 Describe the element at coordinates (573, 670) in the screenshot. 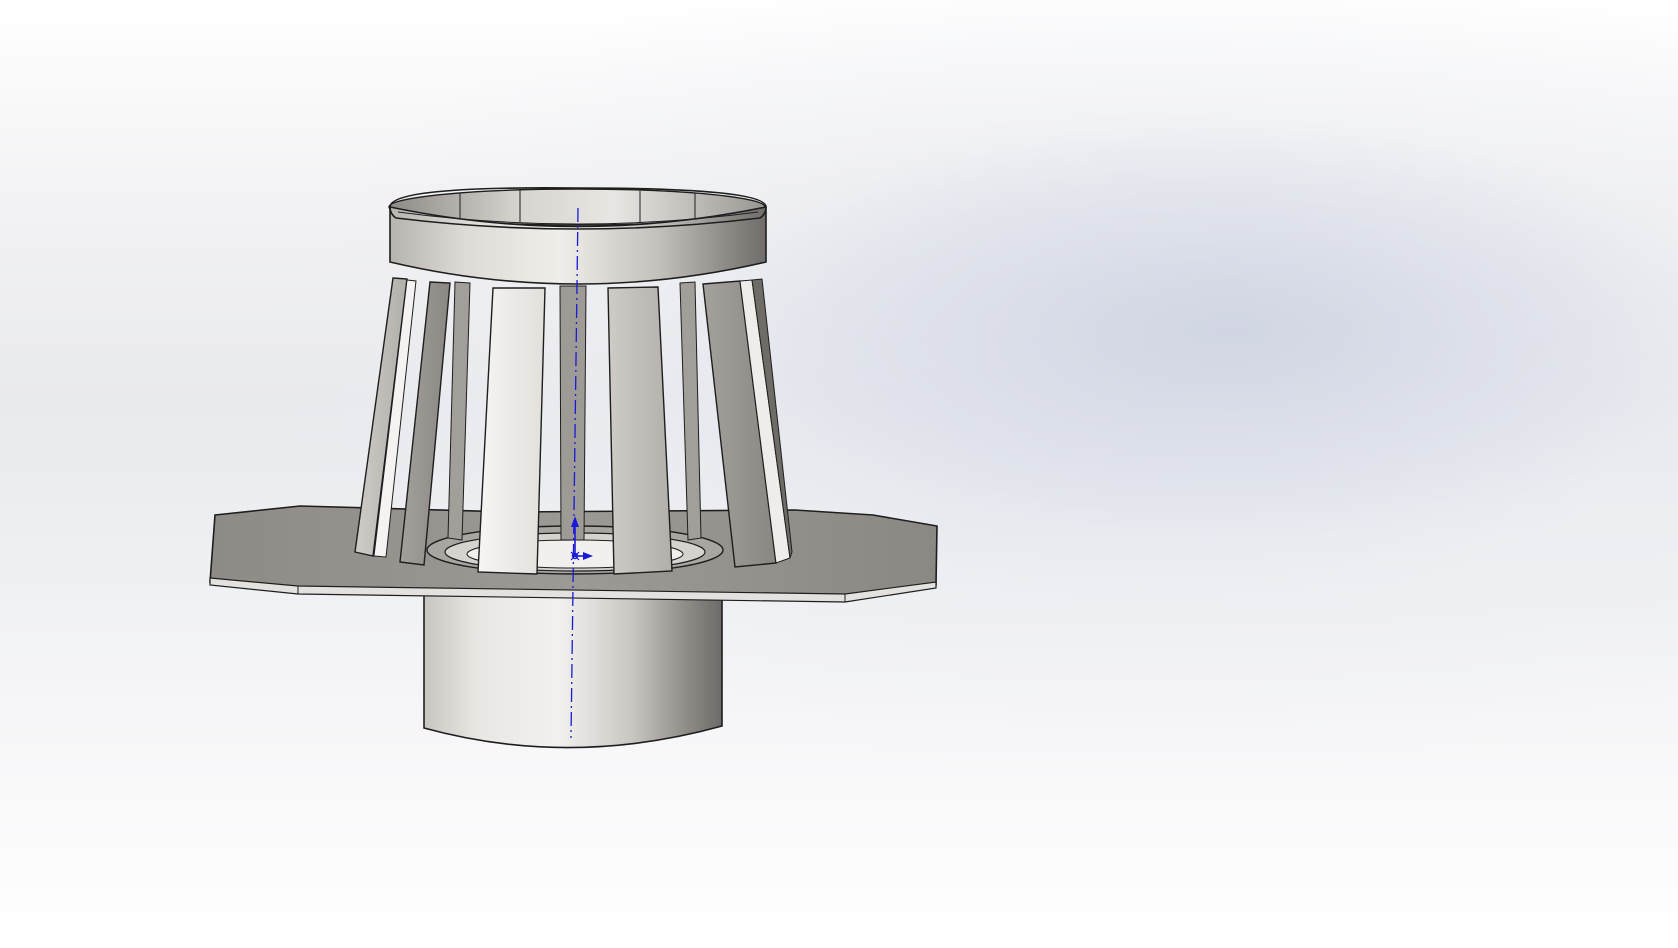

I see `outlet-pipe` at that location.